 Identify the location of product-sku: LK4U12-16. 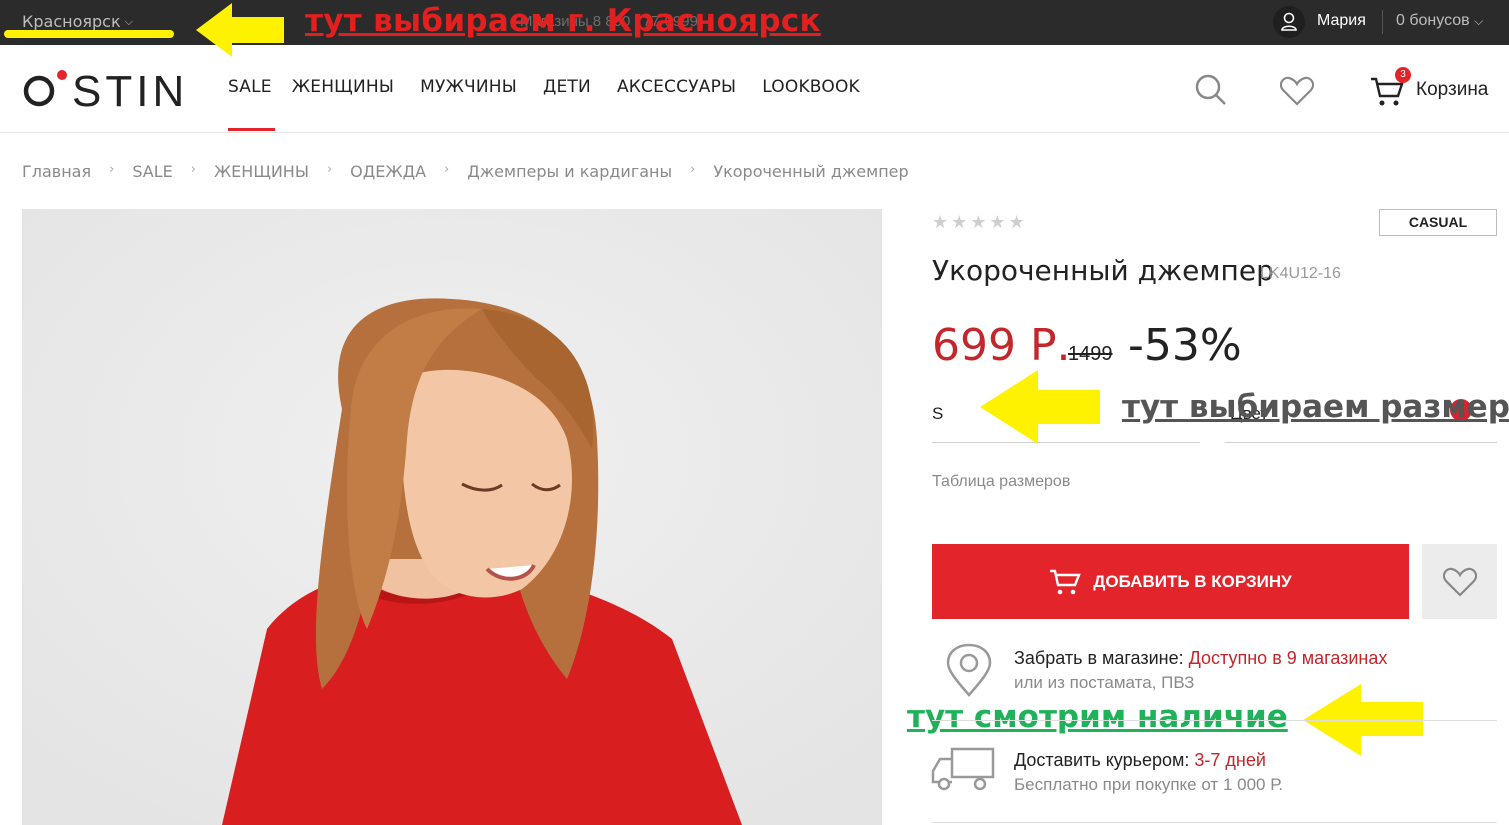
(1300, 273).